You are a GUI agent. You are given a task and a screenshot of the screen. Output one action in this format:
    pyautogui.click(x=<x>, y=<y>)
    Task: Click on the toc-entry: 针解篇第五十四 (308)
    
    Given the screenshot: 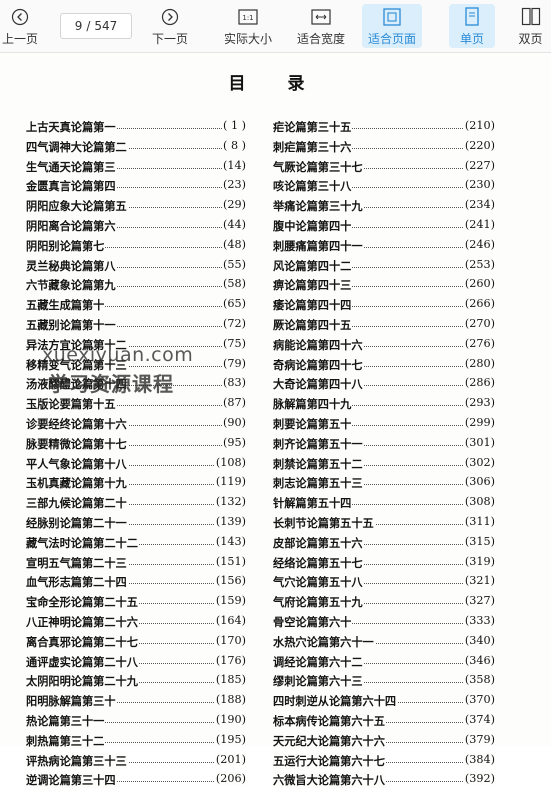 What is the action you would take?
    pyautogui.click(x=384, y=505)
    